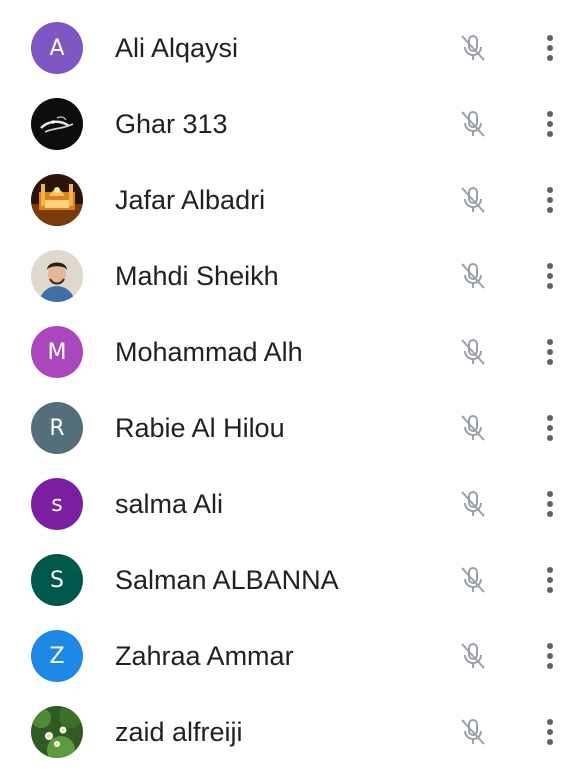  What do you see at coordinates (171, 124) in the screenshot?
I see `participant-name: Ghar 313` at bounding box center [171, 124].